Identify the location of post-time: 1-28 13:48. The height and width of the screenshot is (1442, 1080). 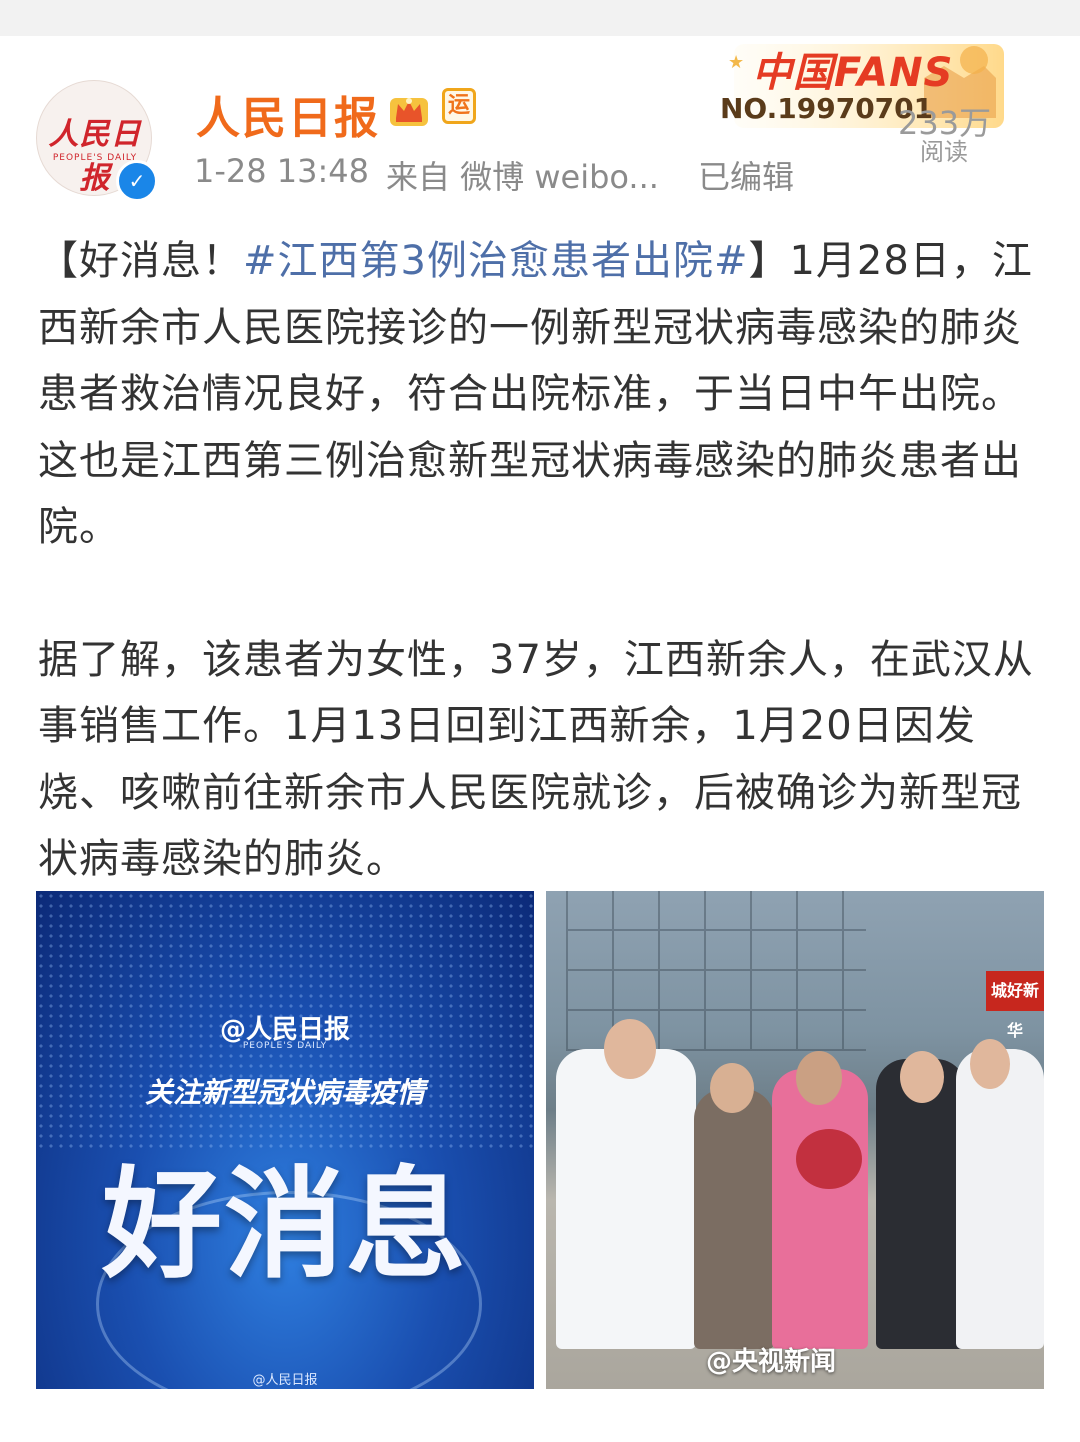
(282, 171).